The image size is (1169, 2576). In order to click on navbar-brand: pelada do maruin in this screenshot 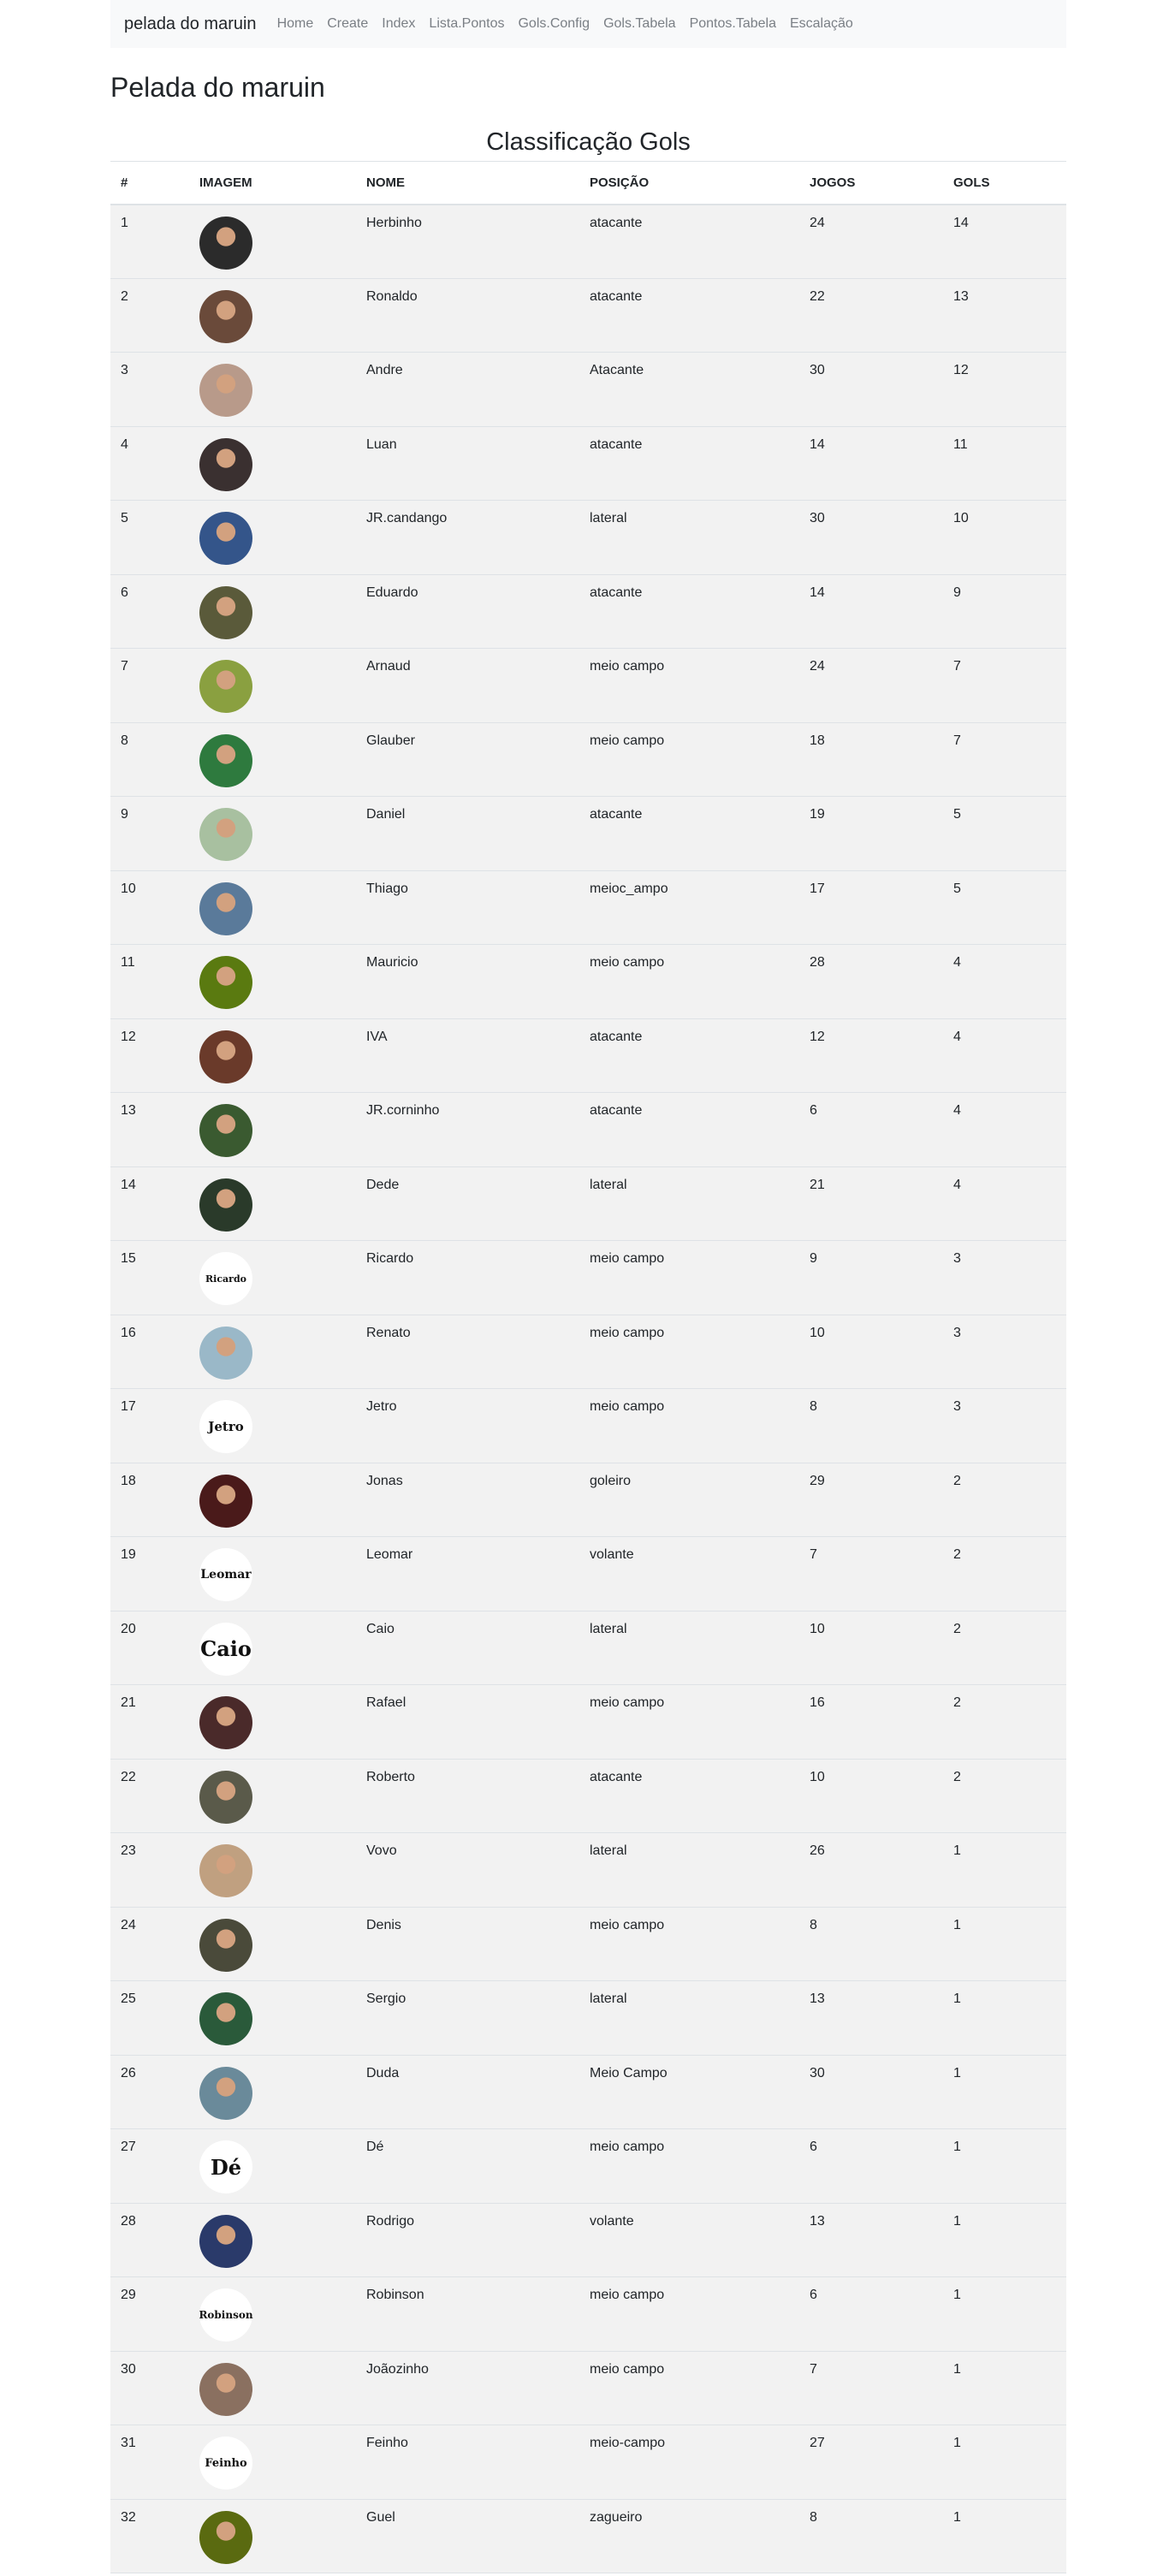, I will do `click(190, 24)`.